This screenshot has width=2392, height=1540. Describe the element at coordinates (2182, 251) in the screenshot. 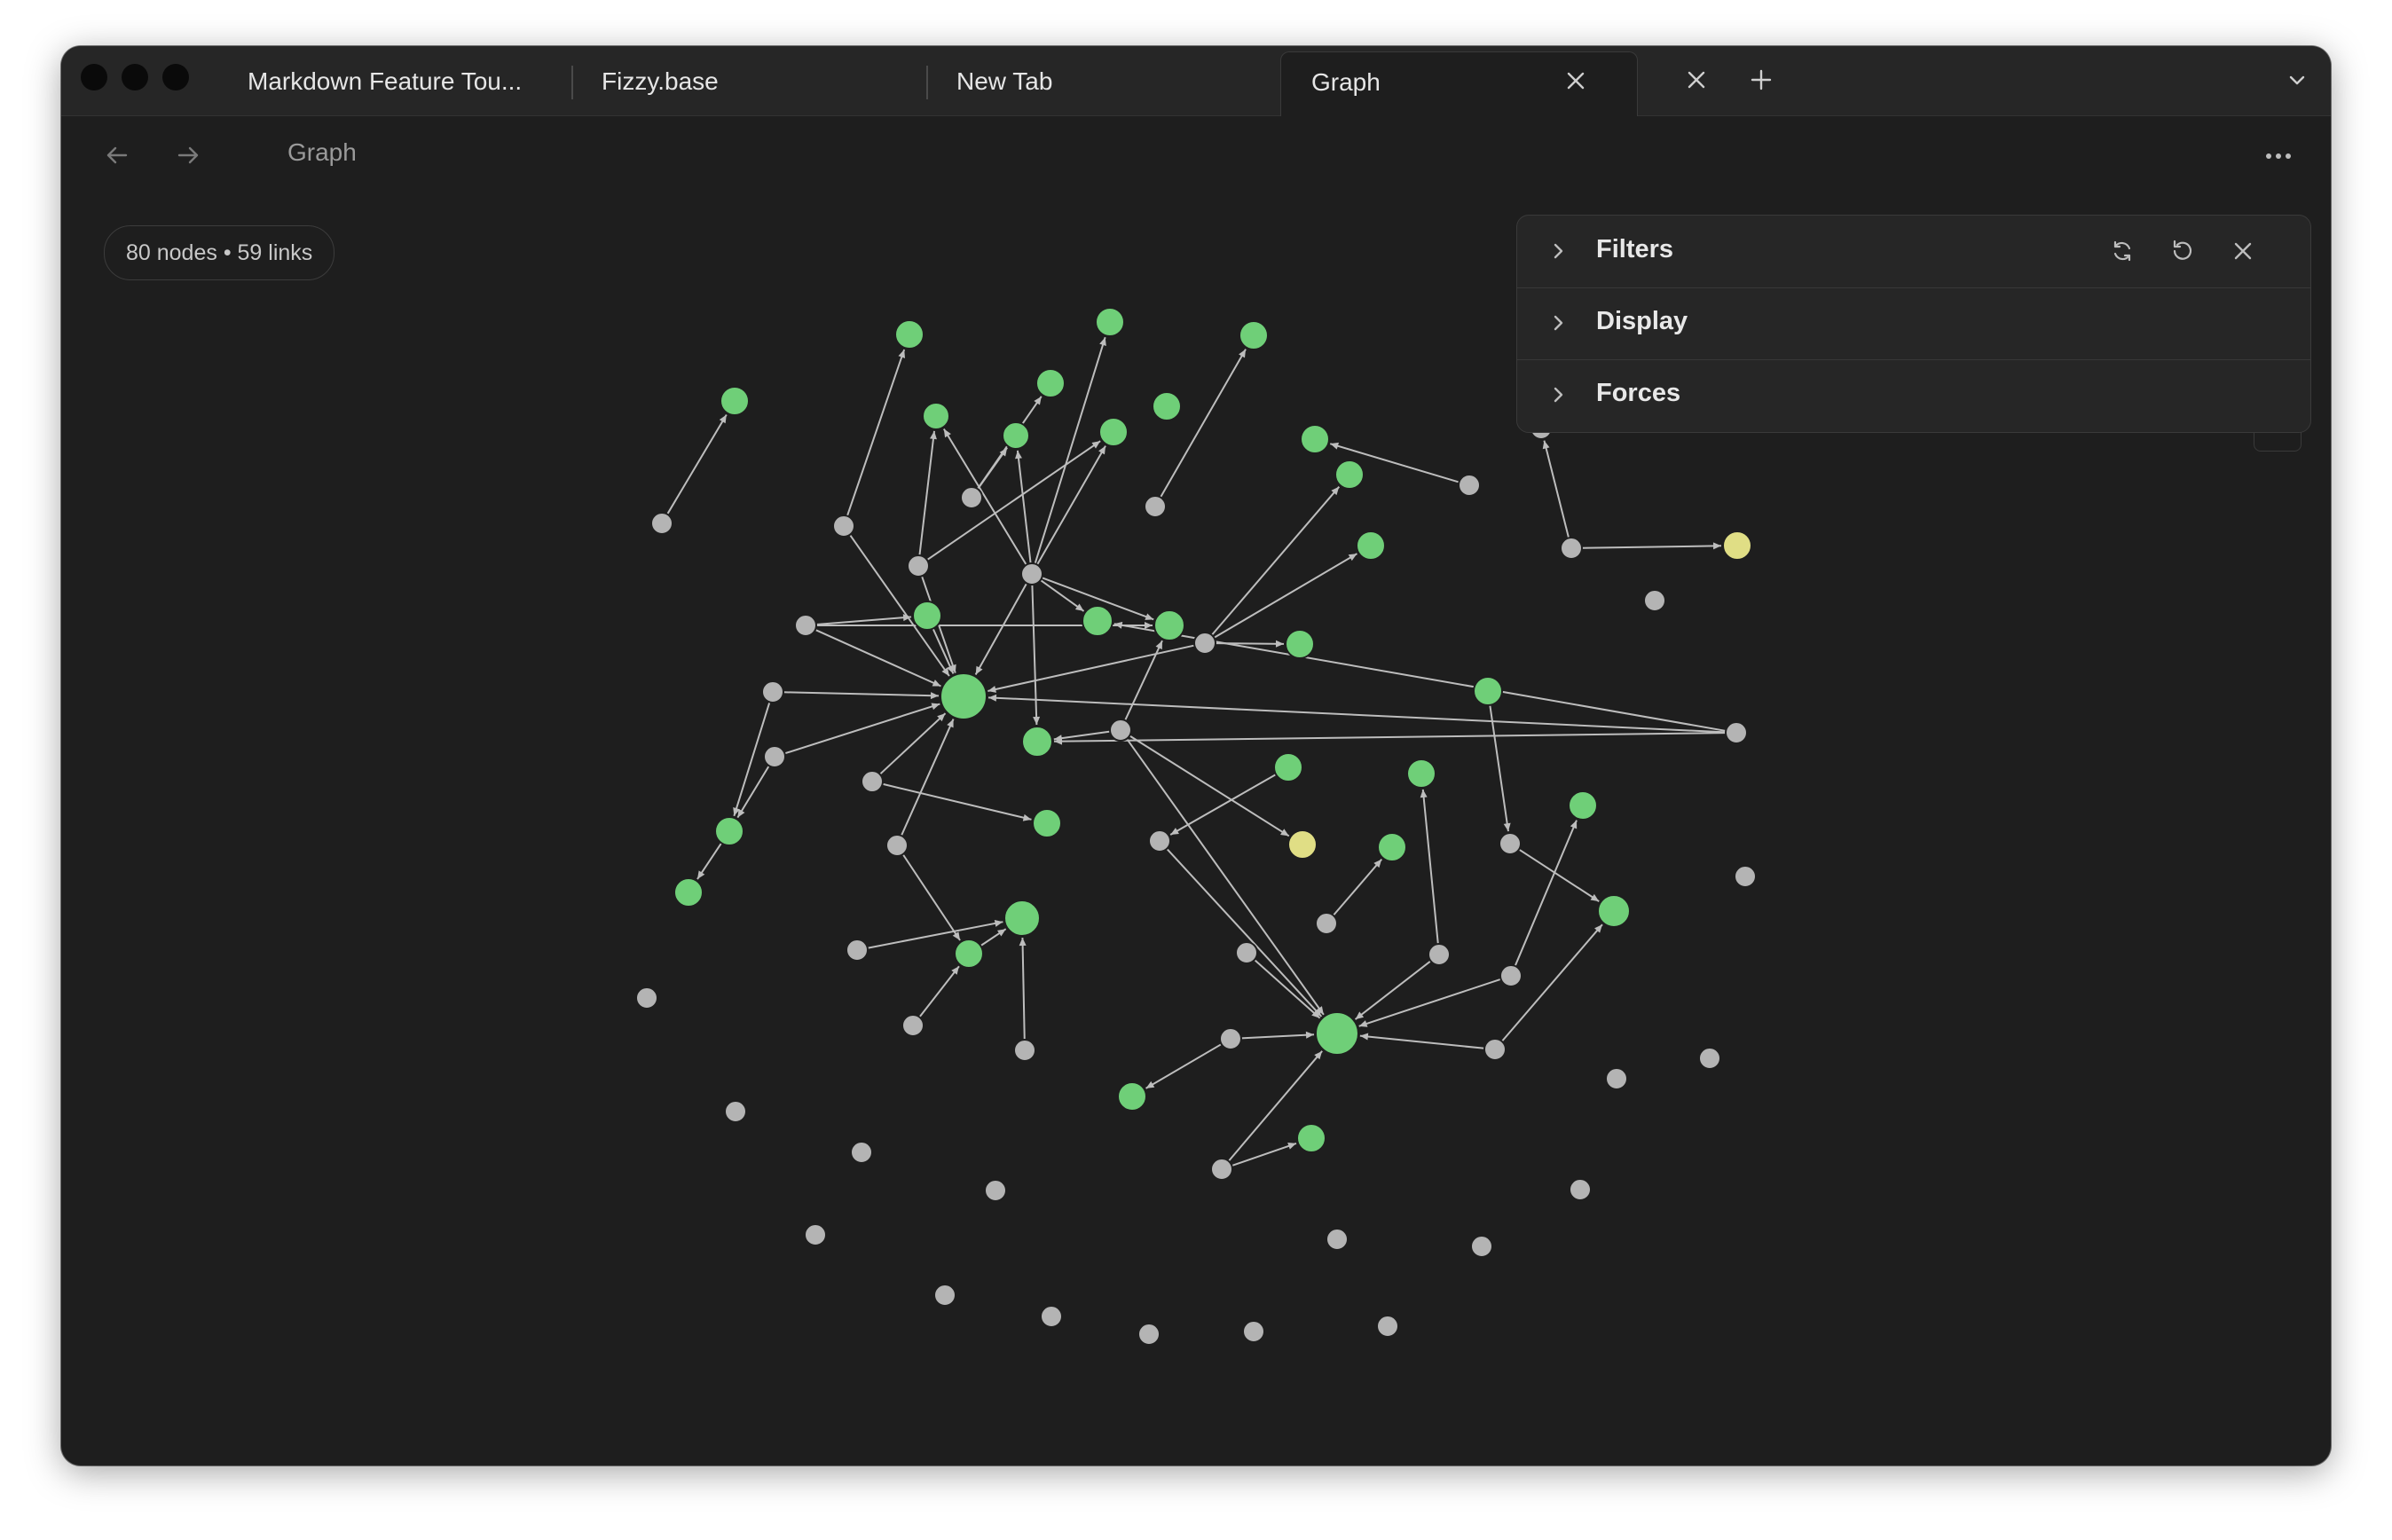

I see `reset-icon` at that location.